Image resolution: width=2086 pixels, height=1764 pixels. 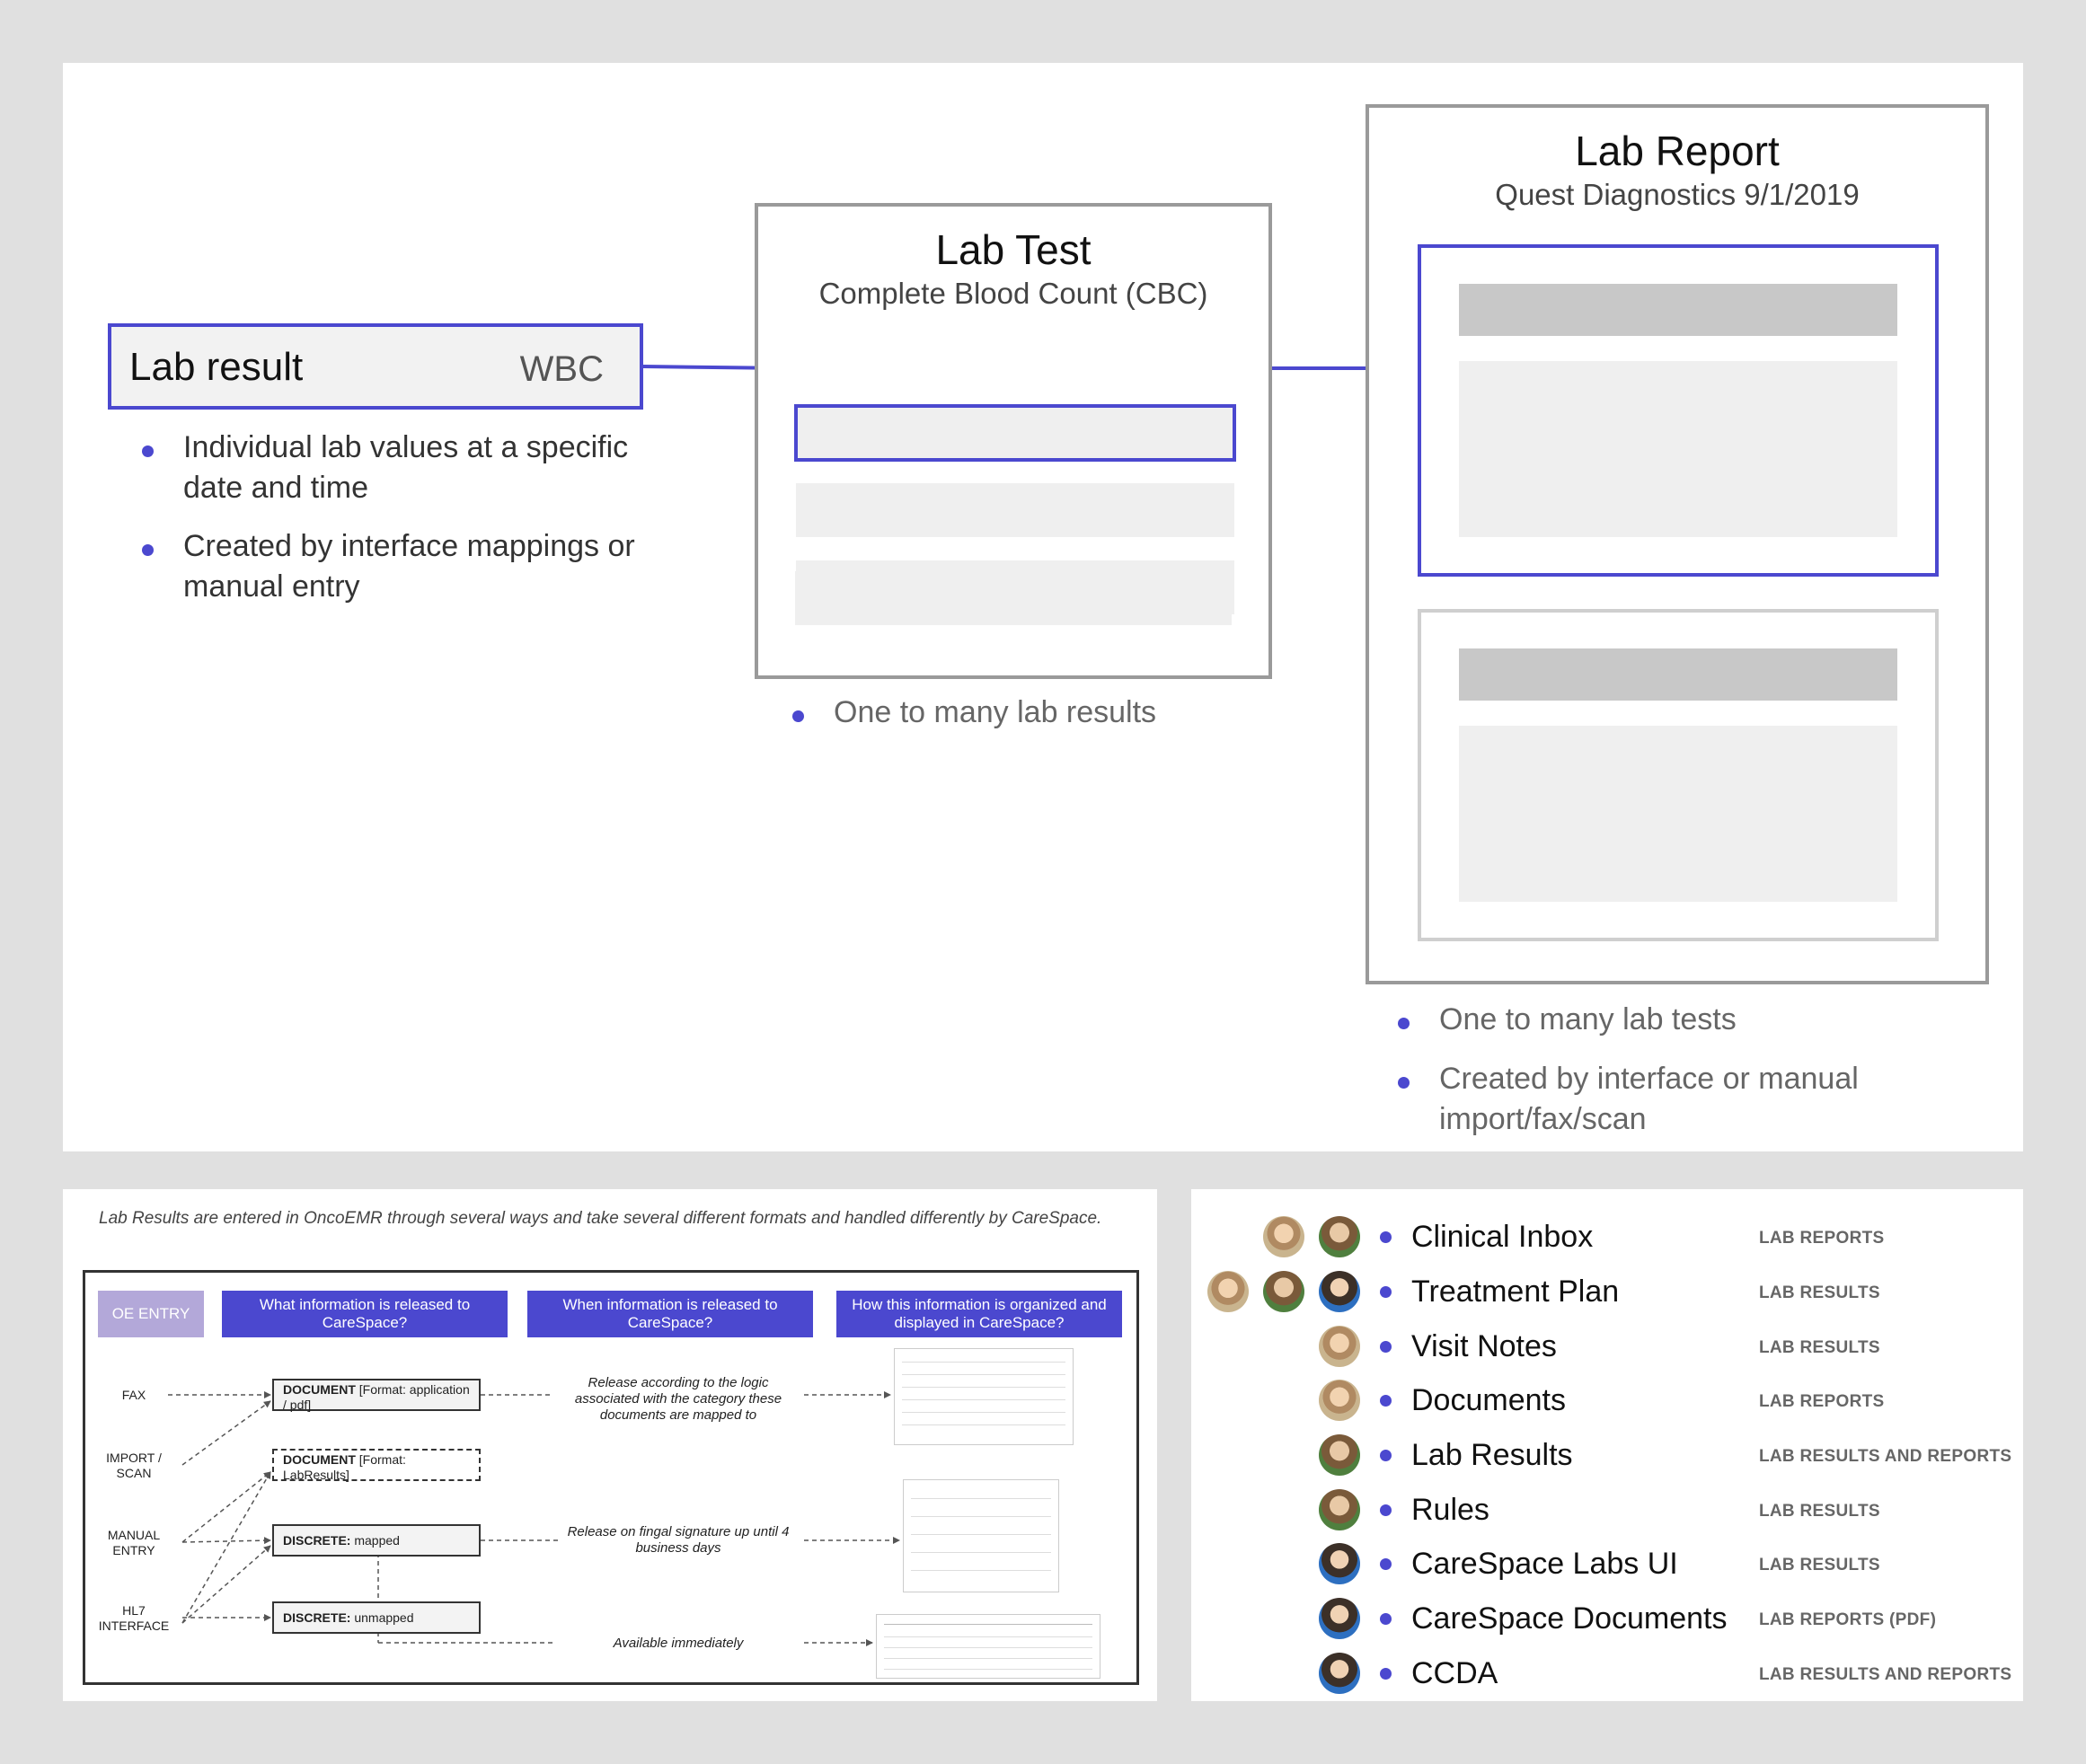 What do you see at coordinates (133, 1395) in the screenshot?
I see `source-fax: FAX` at bounding box center [133, 1395].